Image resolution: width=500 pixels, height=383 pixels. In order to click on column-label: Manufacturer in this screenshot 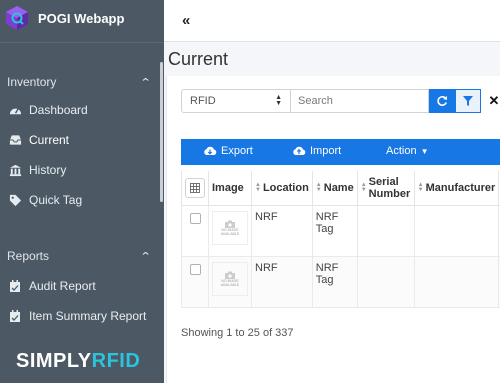, I will do `click(460, 187)`.